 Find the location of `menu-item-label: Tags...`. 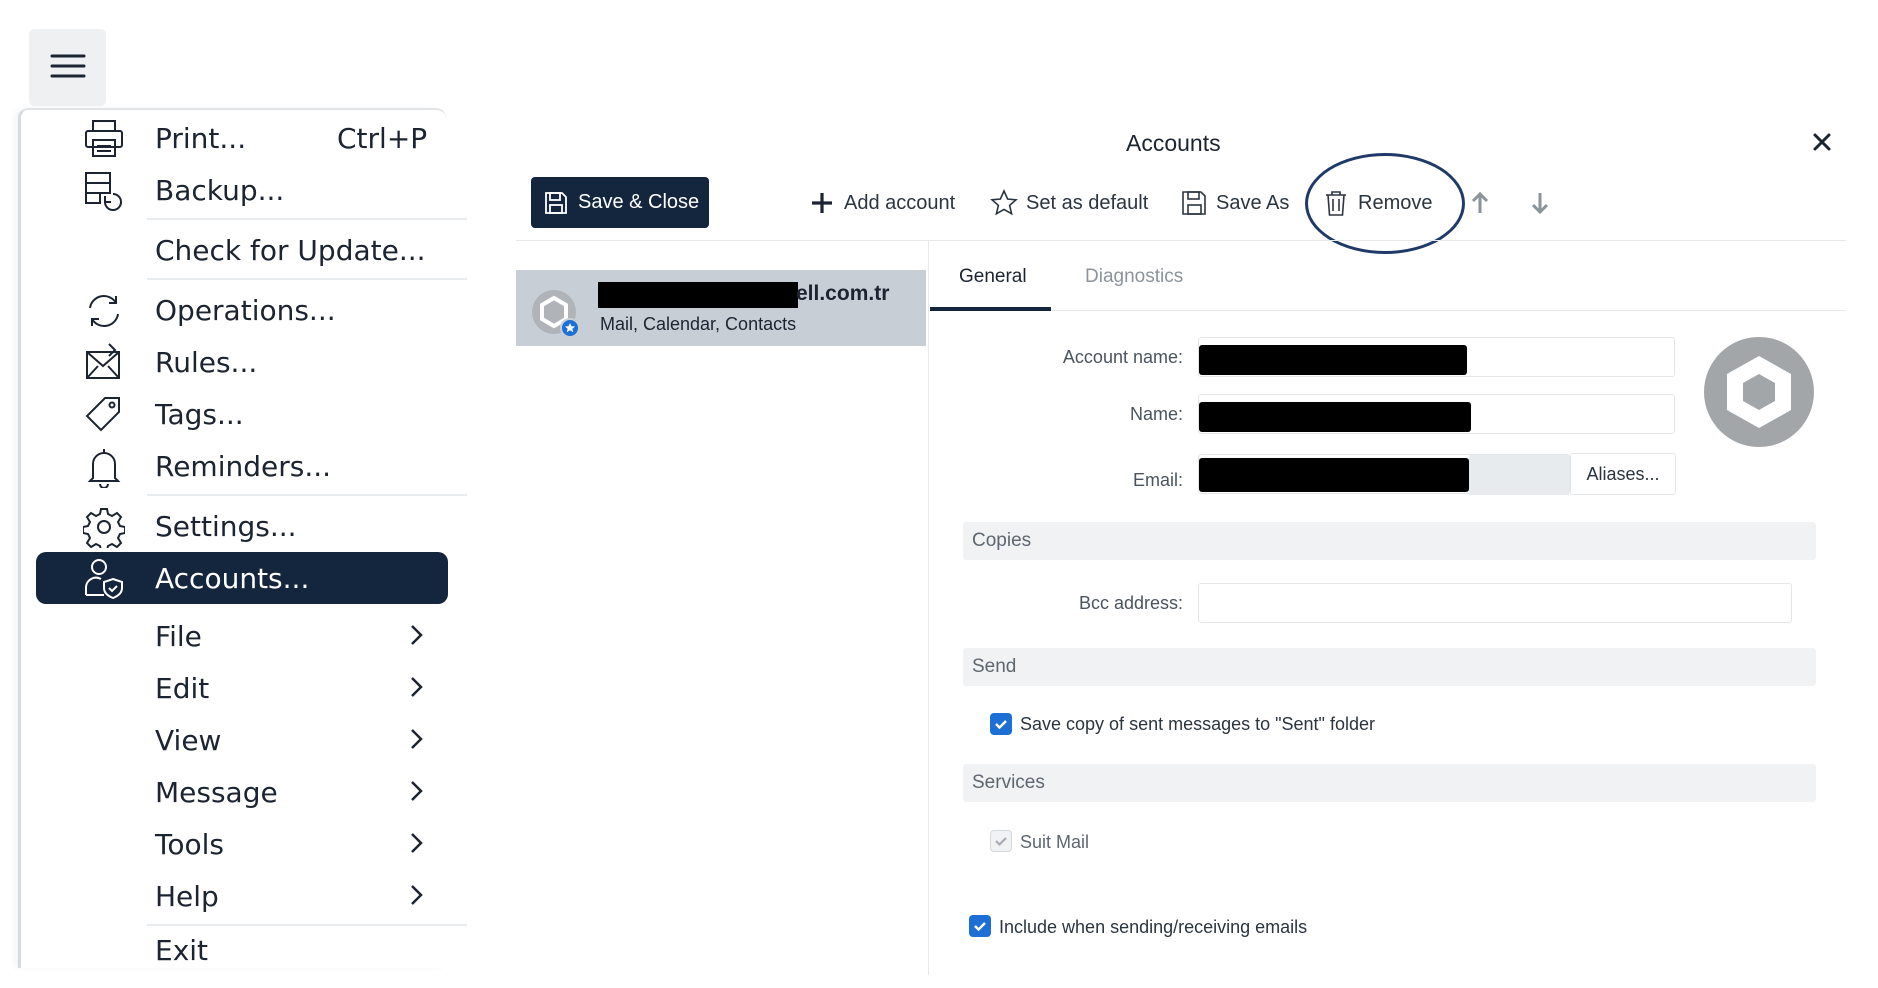

menu-item-label: Tags... is located at coordinates (199, 414).